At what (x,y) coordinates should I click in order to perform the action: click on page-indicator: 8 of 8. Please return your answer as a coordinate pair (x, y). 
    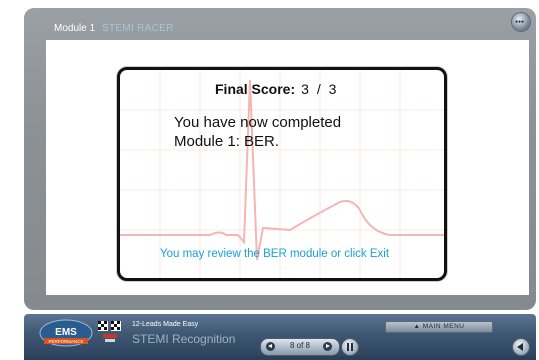
    Looking at the image, I should click on (299, 345).